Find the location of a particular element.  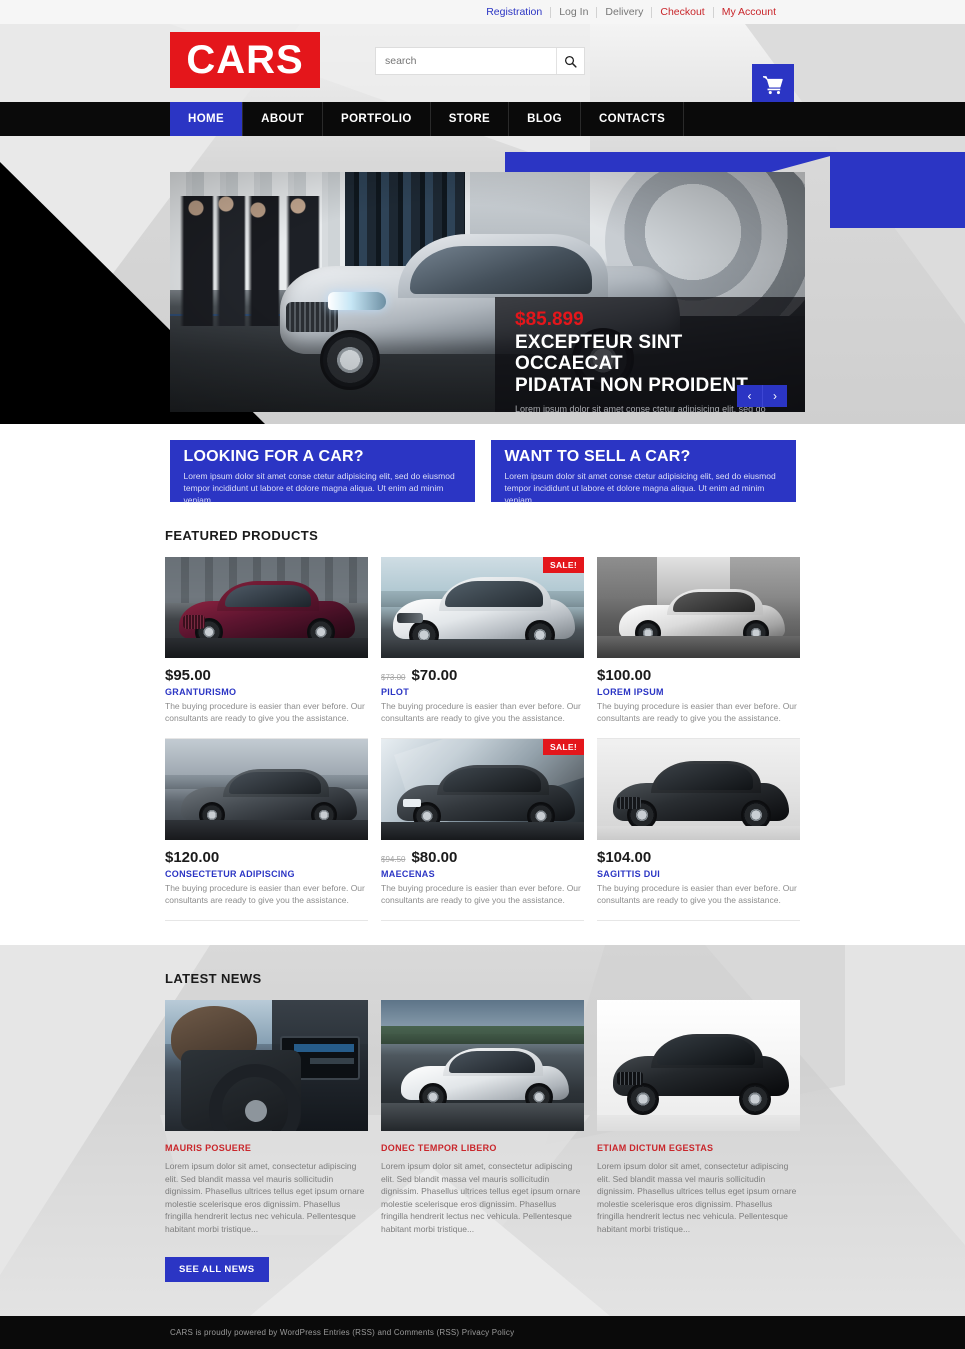

product-price-line: $94.50 $80.00 is located at coordinates (482, 857).